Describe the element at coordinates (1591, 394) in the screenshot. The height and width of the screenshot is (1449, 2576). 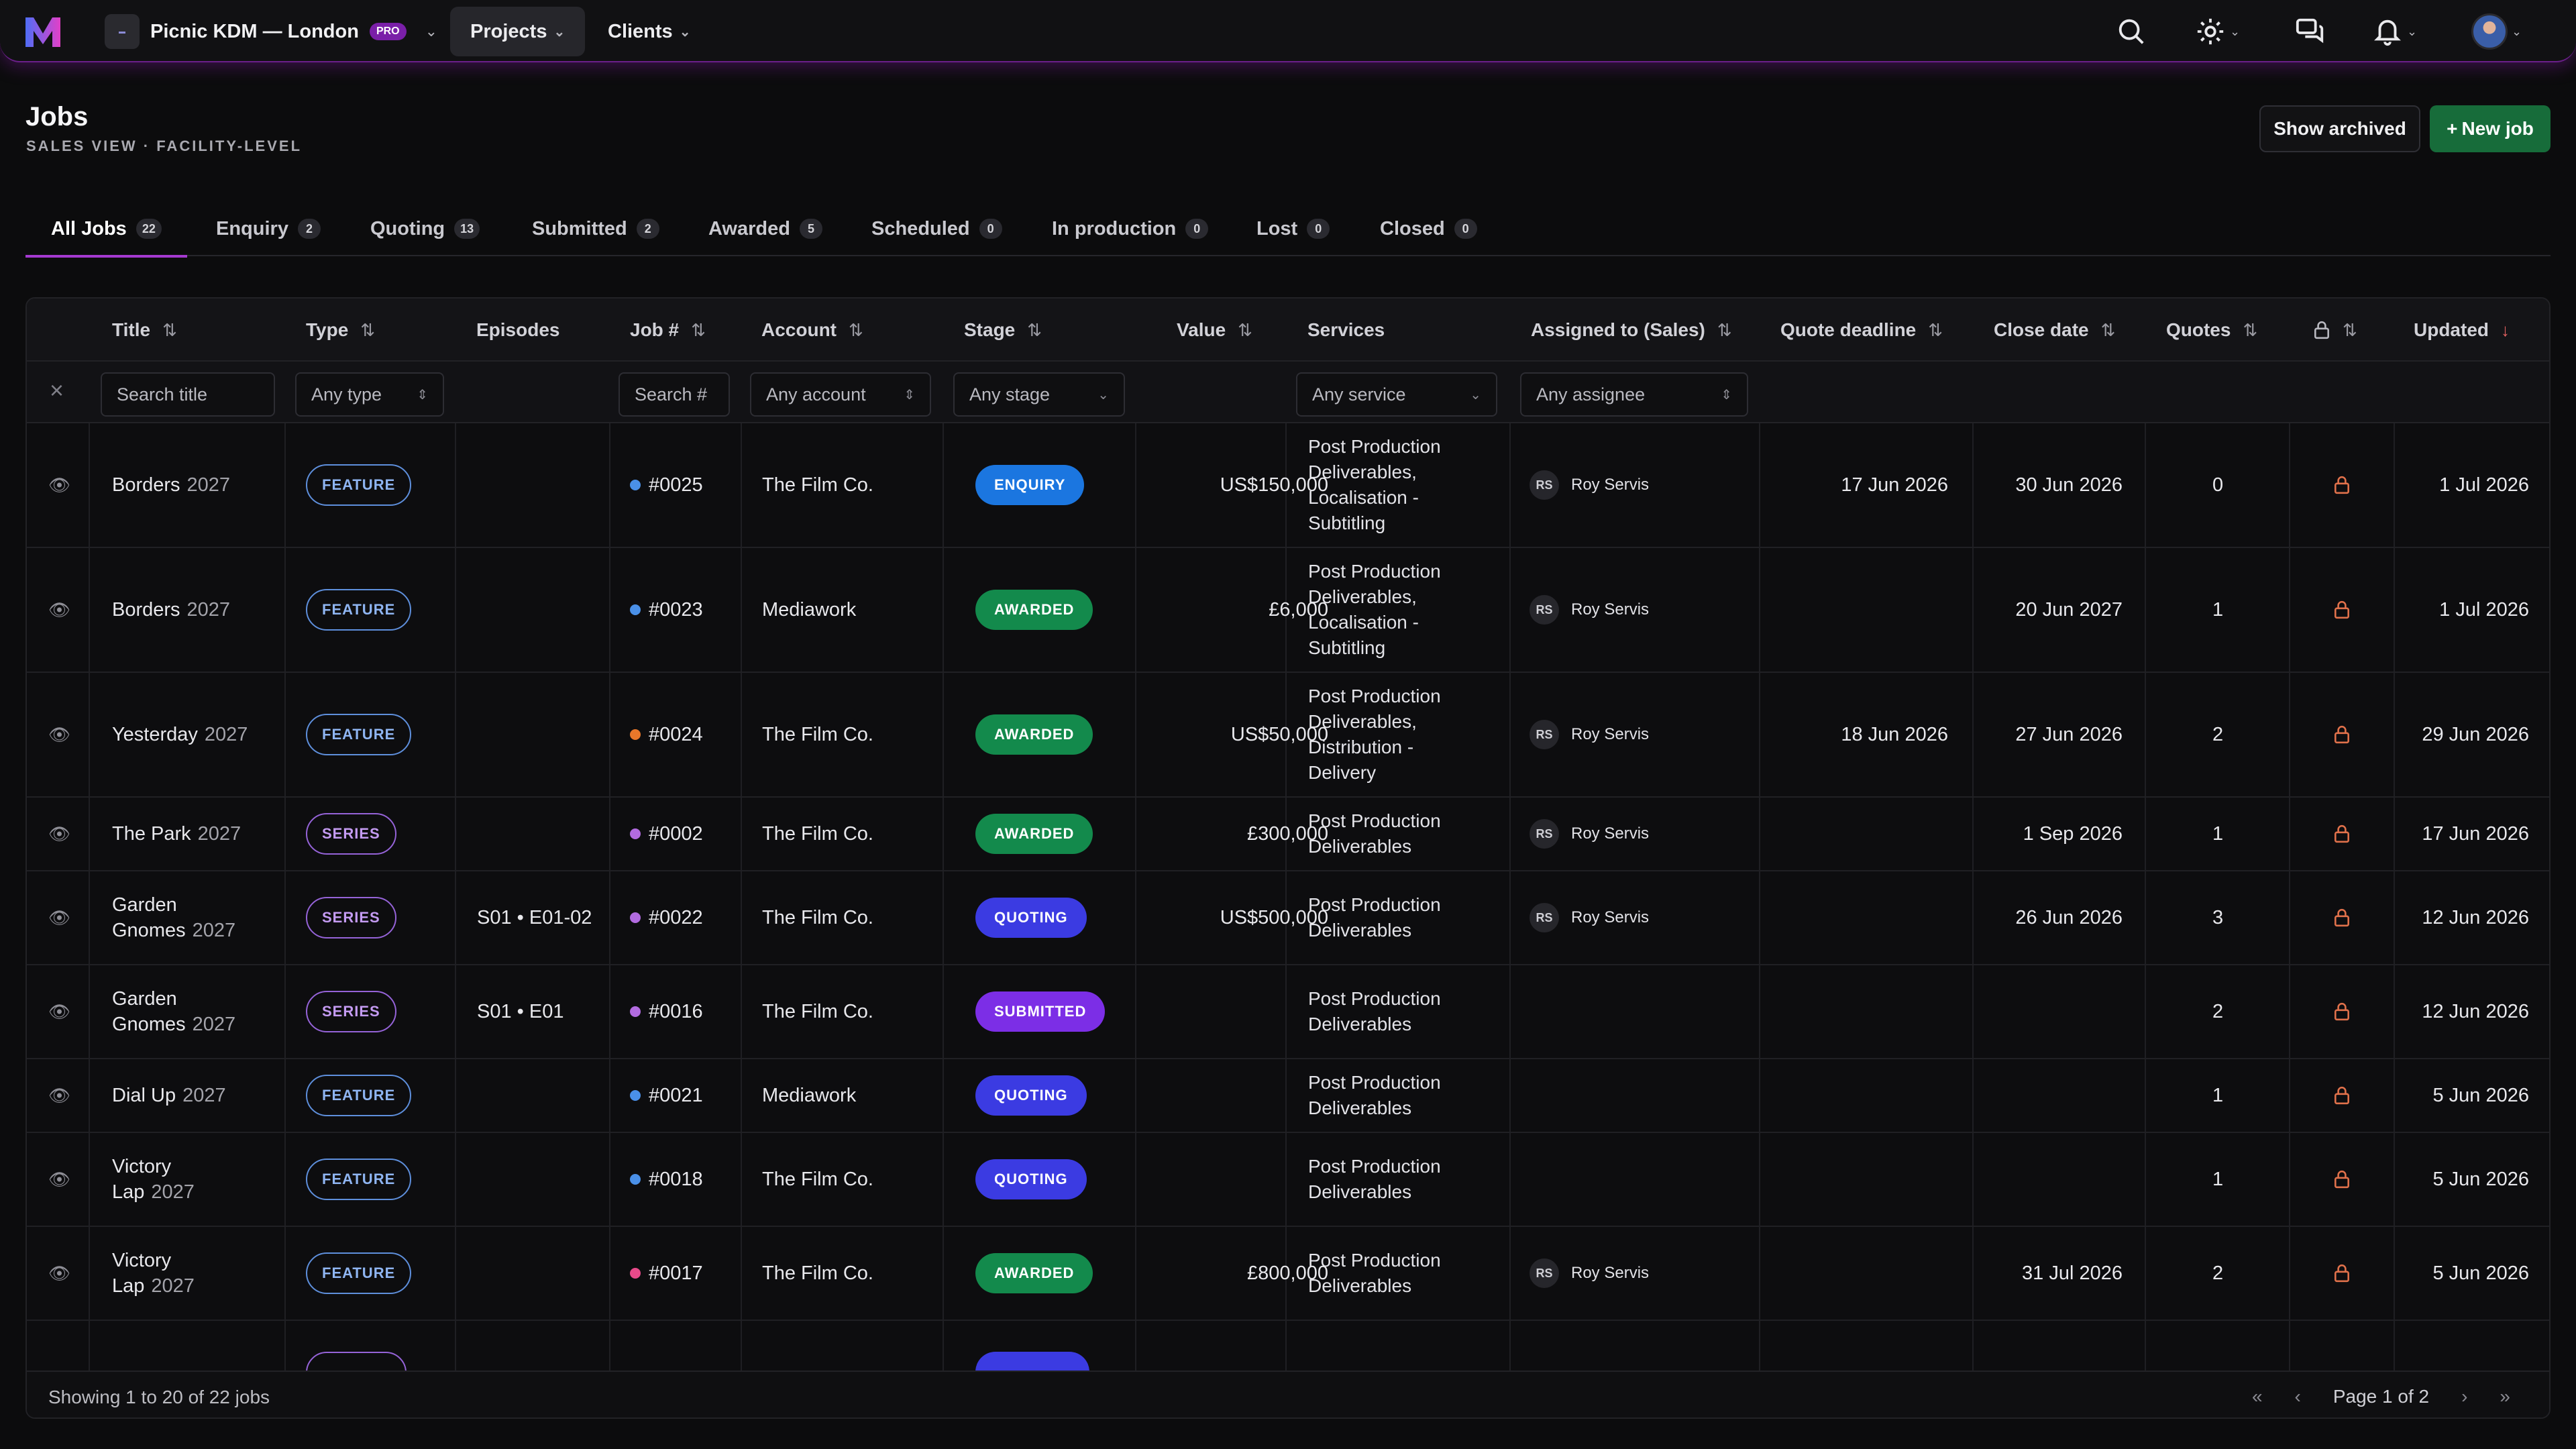
I see `assignee-filter-value: Any assignee` at that location.